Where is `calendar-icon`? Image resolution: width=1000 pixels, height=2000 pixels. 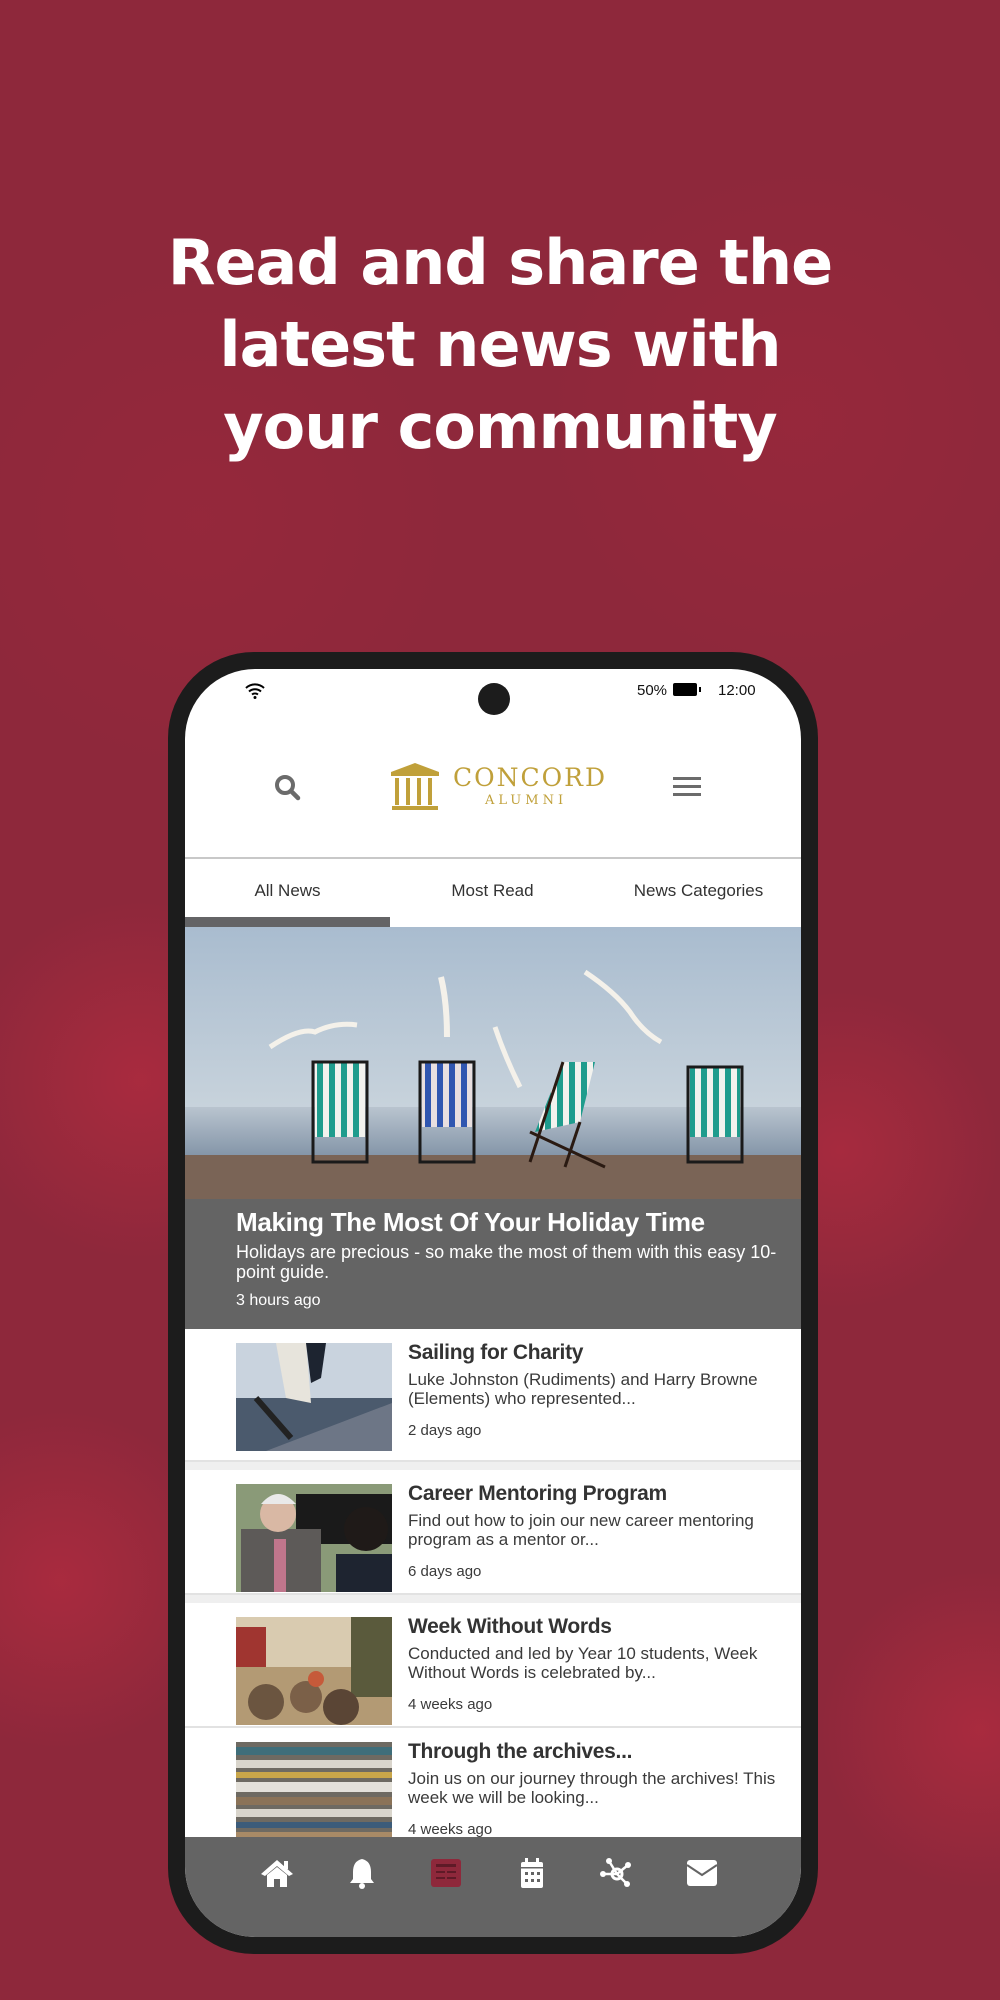
calendar-icon is located at coordinates (532, 1873).